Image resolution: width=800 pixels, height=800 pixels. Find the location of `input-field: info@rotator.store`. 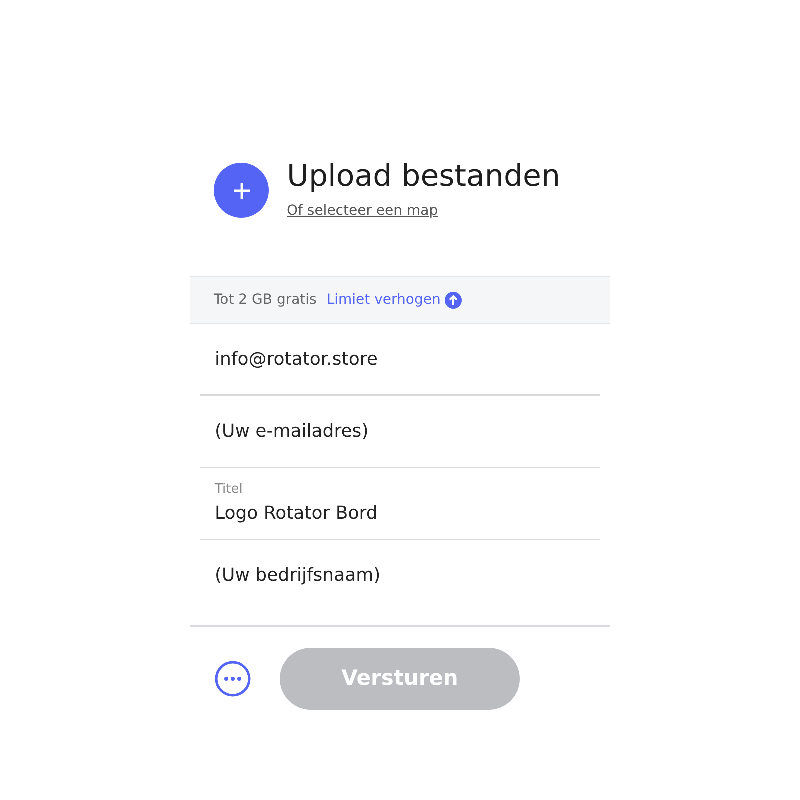

input-field: info@rotator.store is located at coordinates (395, 359).